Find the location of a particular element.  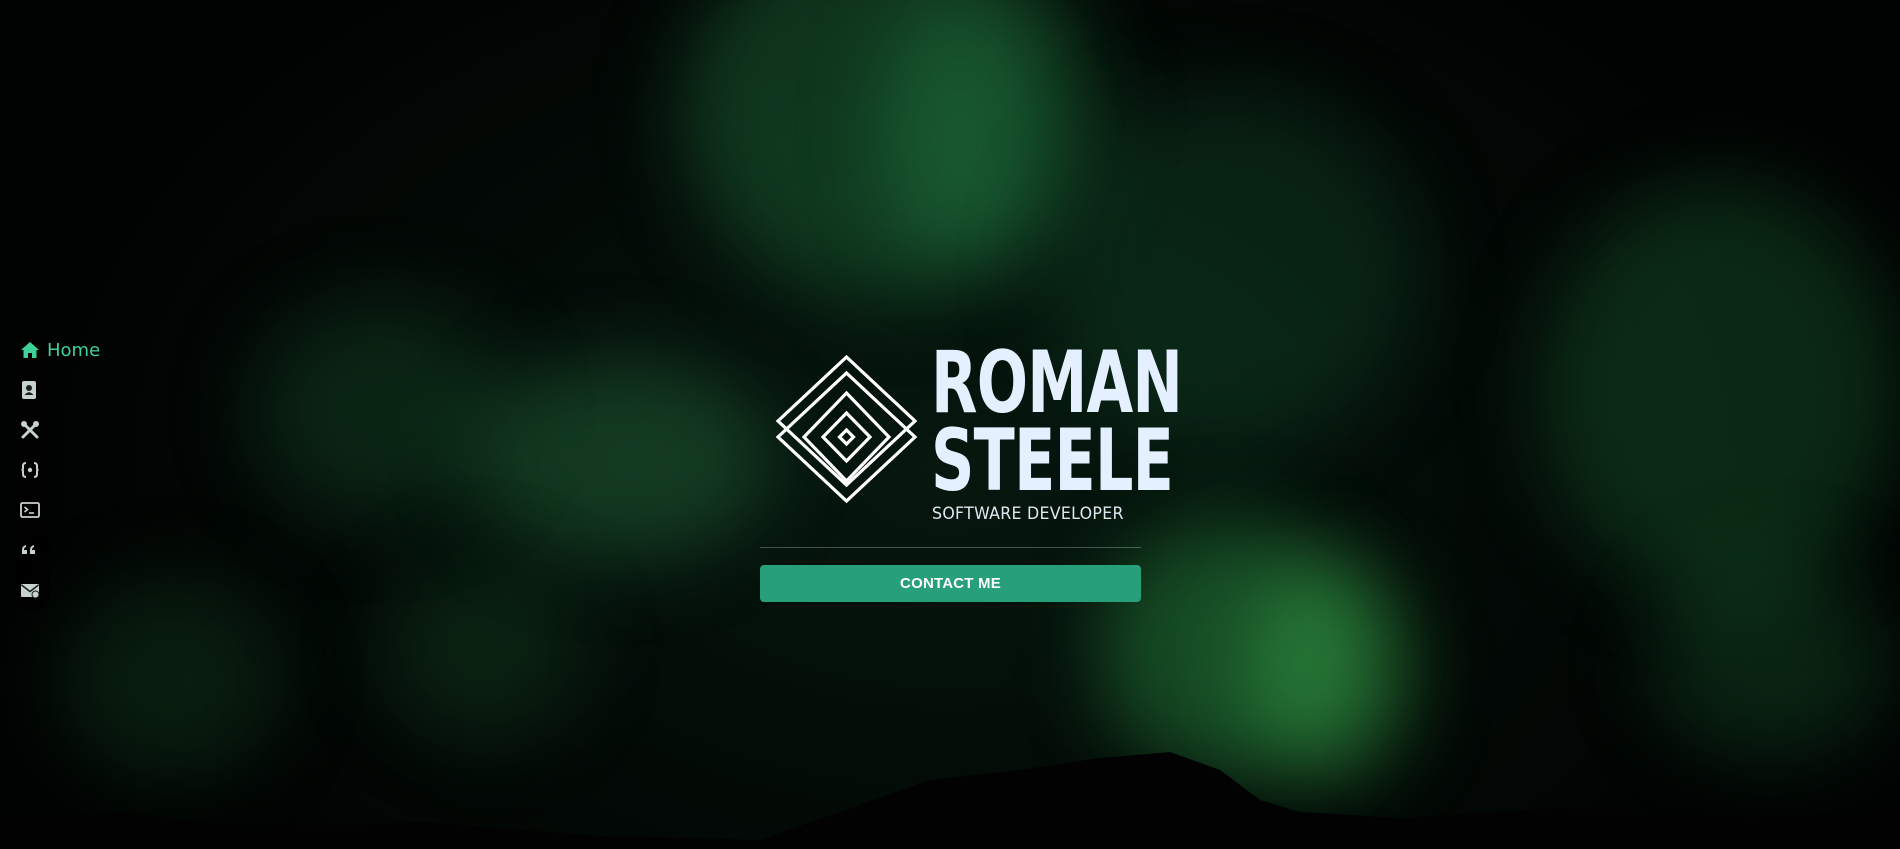

mail-icon is located at coordinates (30, 590).